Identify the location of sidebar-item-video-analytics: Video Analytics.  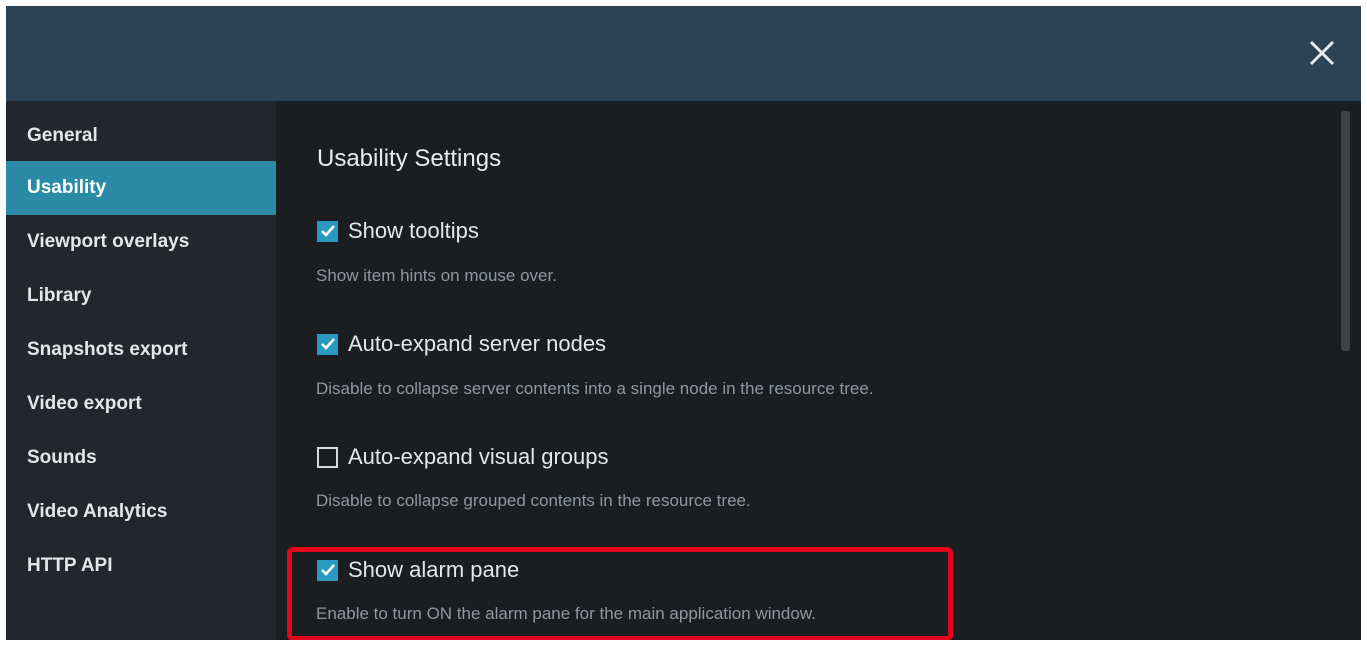
(141, 512).